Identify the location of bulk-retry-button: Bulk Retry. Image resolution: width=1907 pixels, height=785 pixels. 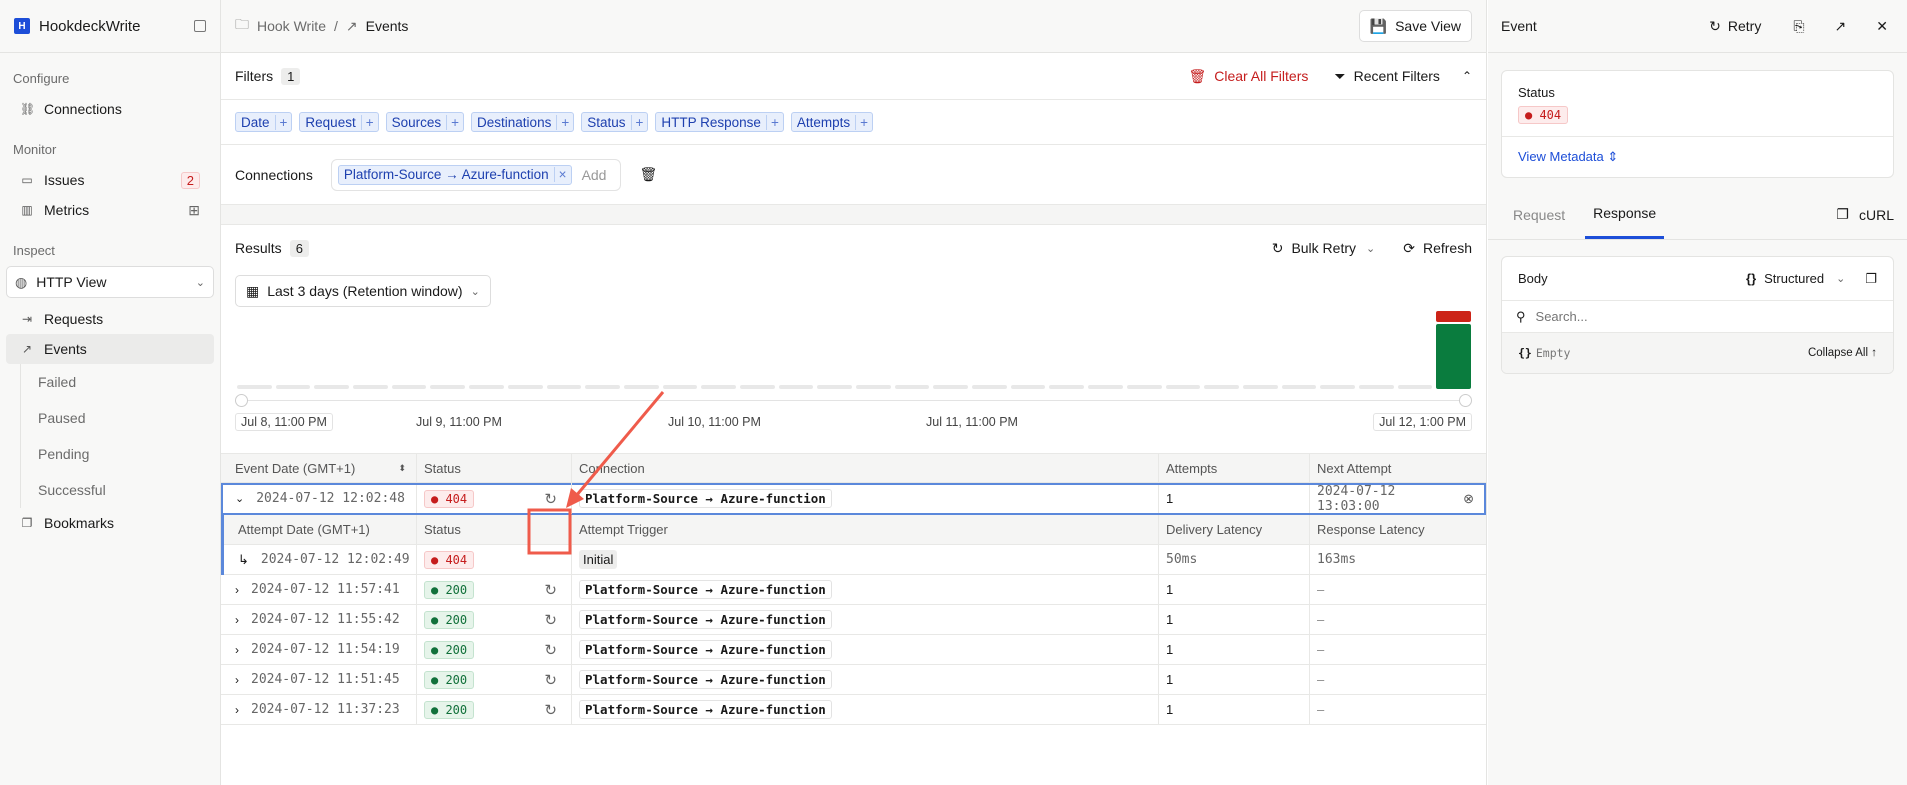
(1323, 248).